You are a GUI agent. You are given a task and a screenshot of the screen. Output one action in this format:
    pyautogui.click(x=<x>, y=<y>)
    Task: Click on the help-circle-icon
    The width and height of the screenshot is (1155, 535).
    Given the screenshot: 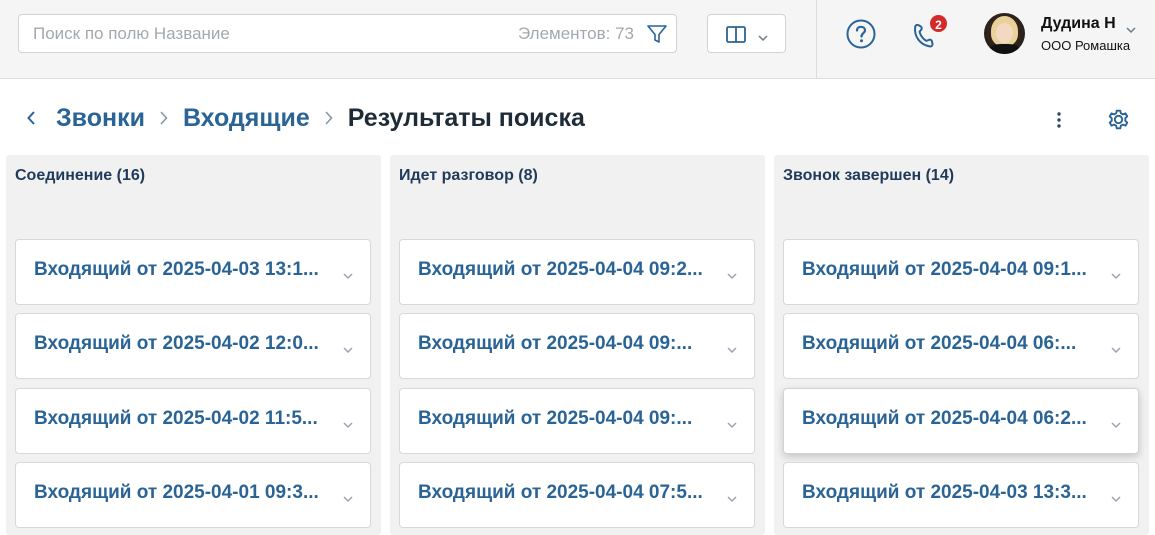 What is the action you would take?
    pyautogui.click(x=861, y=34)
    